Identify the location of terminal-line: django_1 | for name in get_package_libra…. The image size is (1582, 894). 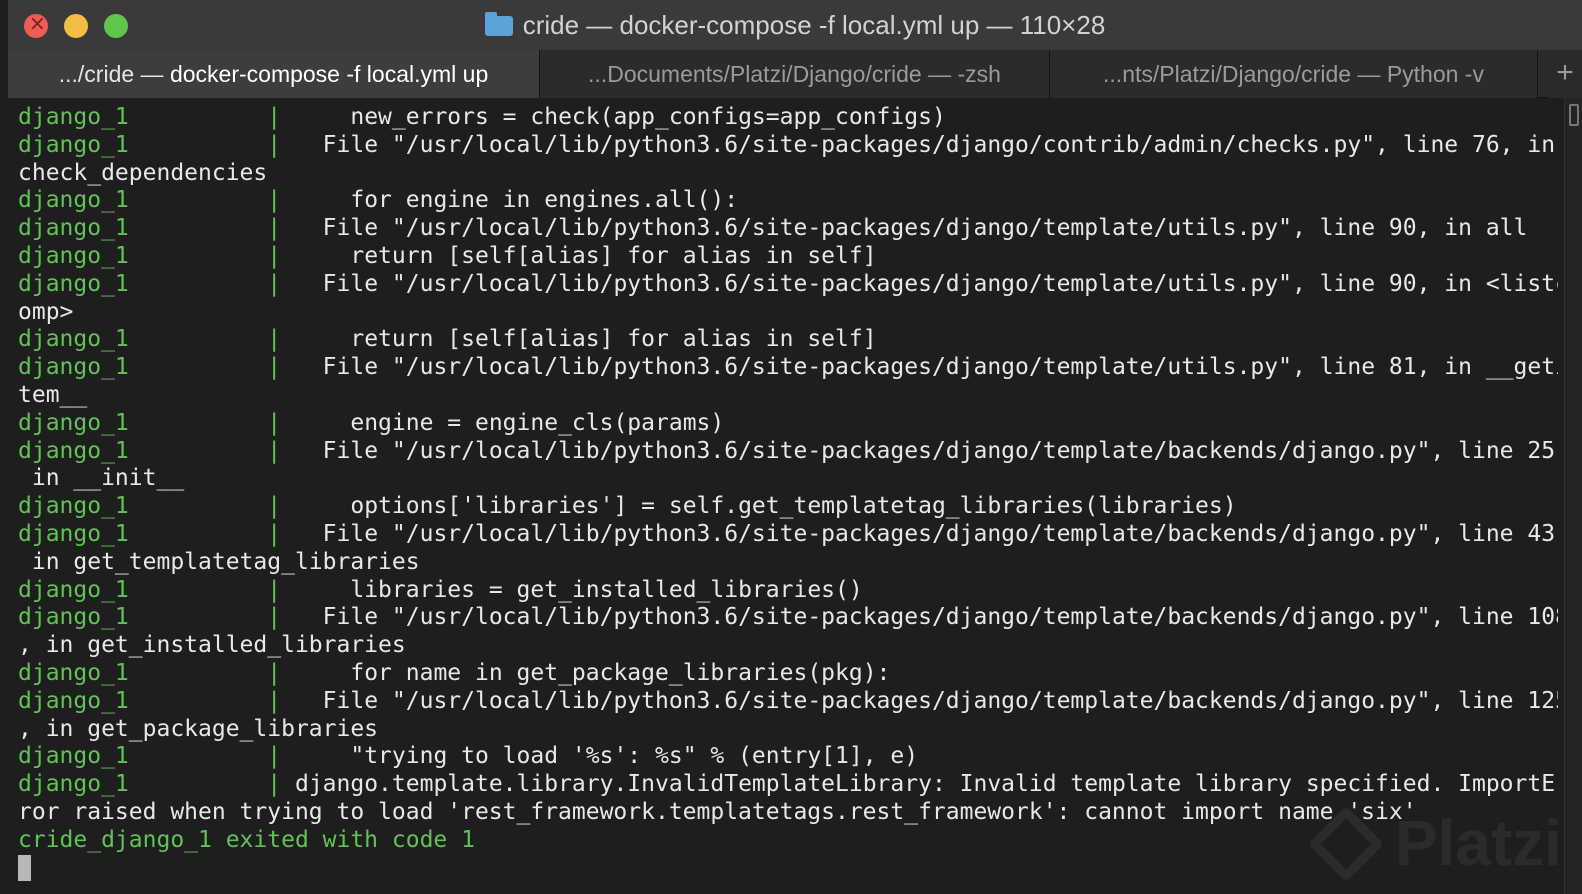
(788, 674).